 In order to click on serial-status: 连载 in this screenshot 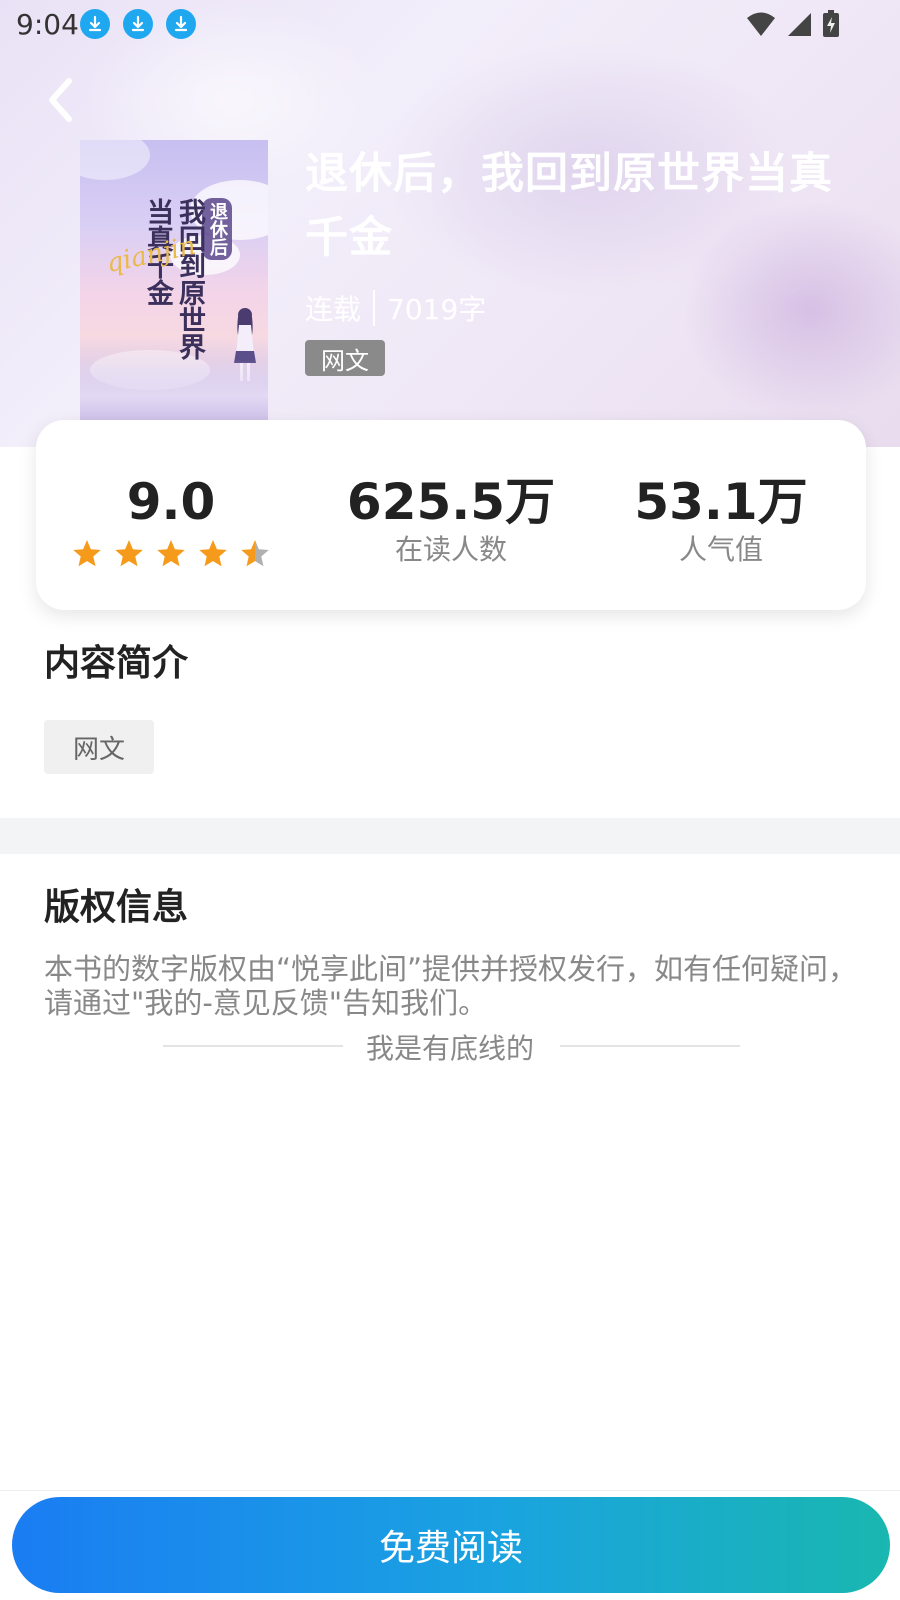, I will do `click(333, 309)`.